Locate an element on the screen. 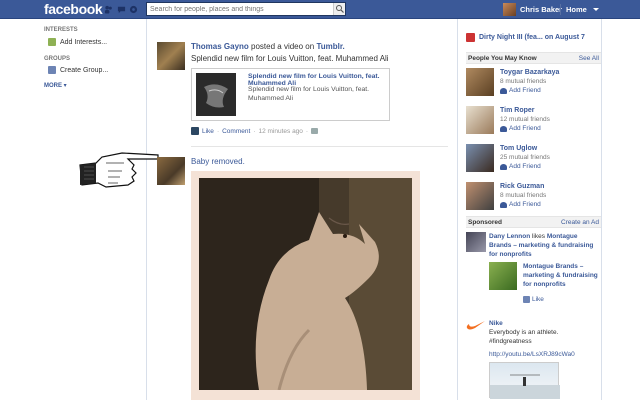  add-interests-icon is located at coordinates (52, 42).